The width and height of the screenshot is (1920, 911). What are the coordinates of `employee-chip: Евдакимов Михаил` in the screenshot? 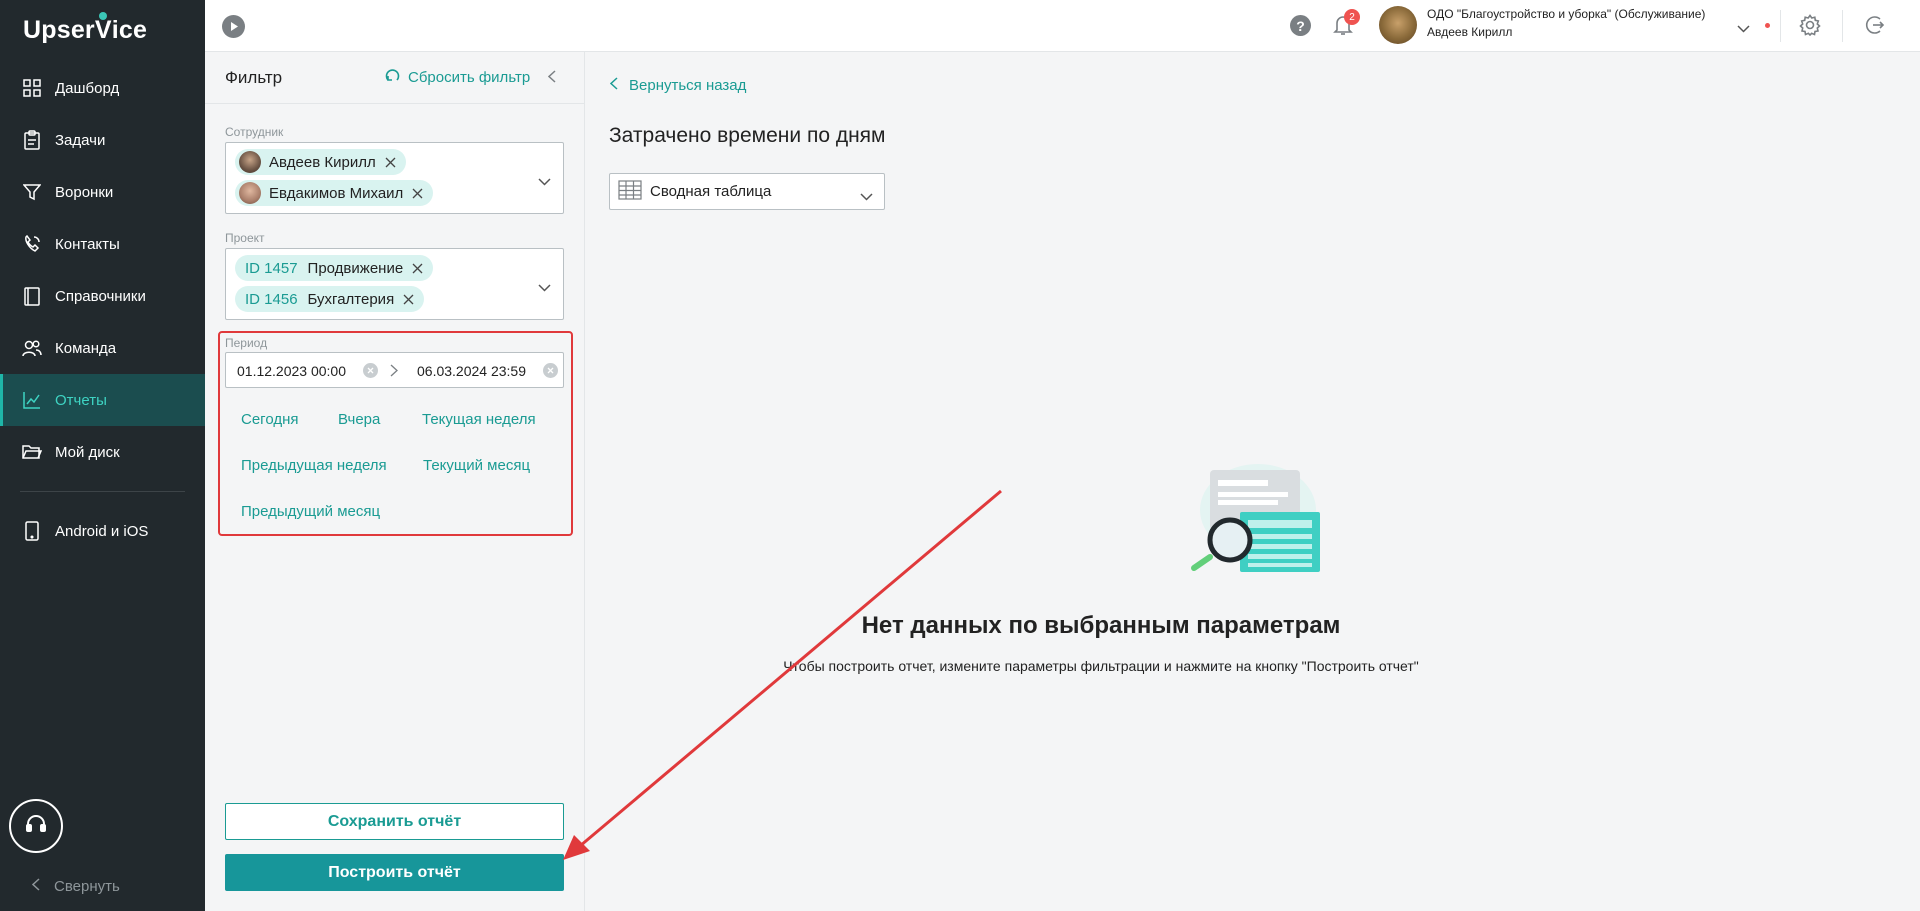 It's located at (334, 193).